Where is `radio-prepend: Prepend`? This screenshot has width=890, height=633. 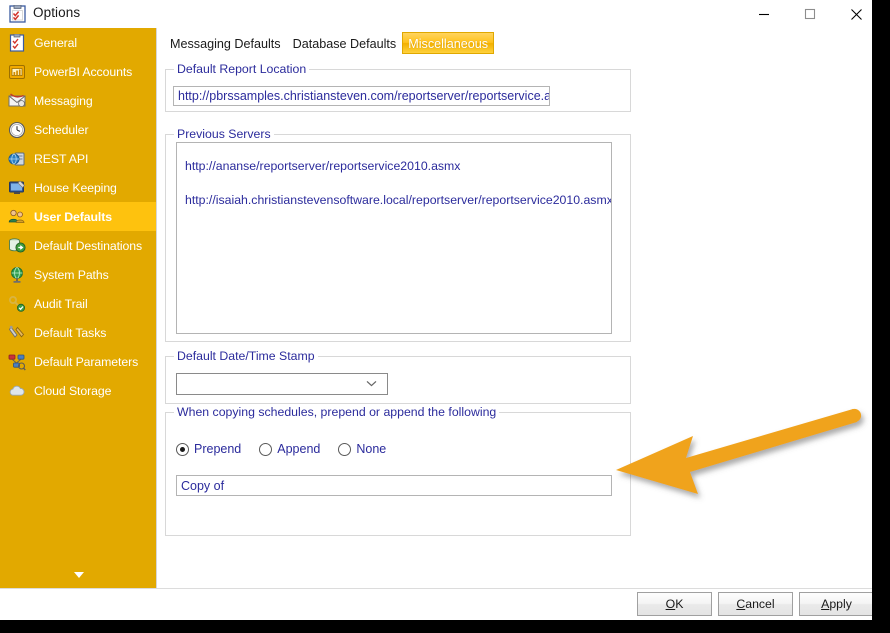 radio-prepend: Prepend is located at coordinates (208, 449).